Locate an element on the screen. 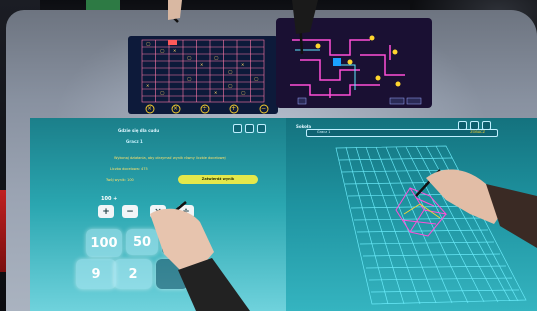 Image resolution: width=537 pixels, height=311 pixels. top-arm is located at coordinates (305, 17).